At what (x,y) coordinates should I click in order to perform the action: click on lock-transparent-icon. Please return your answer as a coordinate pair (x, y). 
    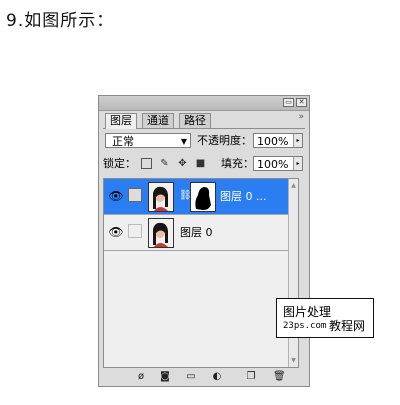
    Looking at the image, I should click on (146, 163).